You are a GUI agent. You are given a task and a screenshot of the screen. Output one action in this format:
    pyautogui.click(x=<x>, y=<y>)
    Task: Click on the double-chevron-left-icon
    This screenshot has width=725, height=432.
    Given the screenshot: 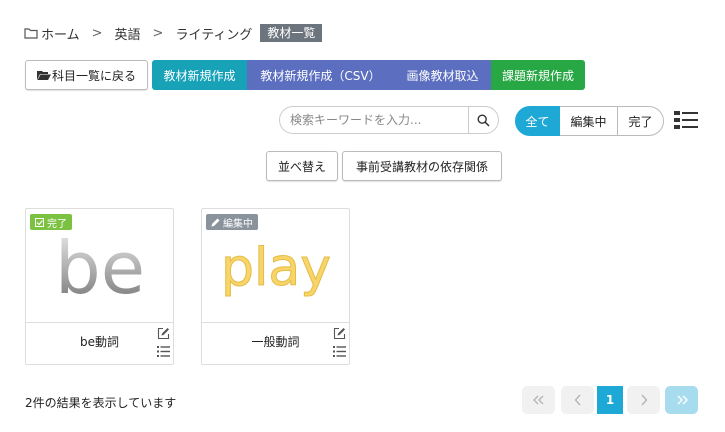 What is the action you would take?
    pyautogui.click(x=537, y=400)
    